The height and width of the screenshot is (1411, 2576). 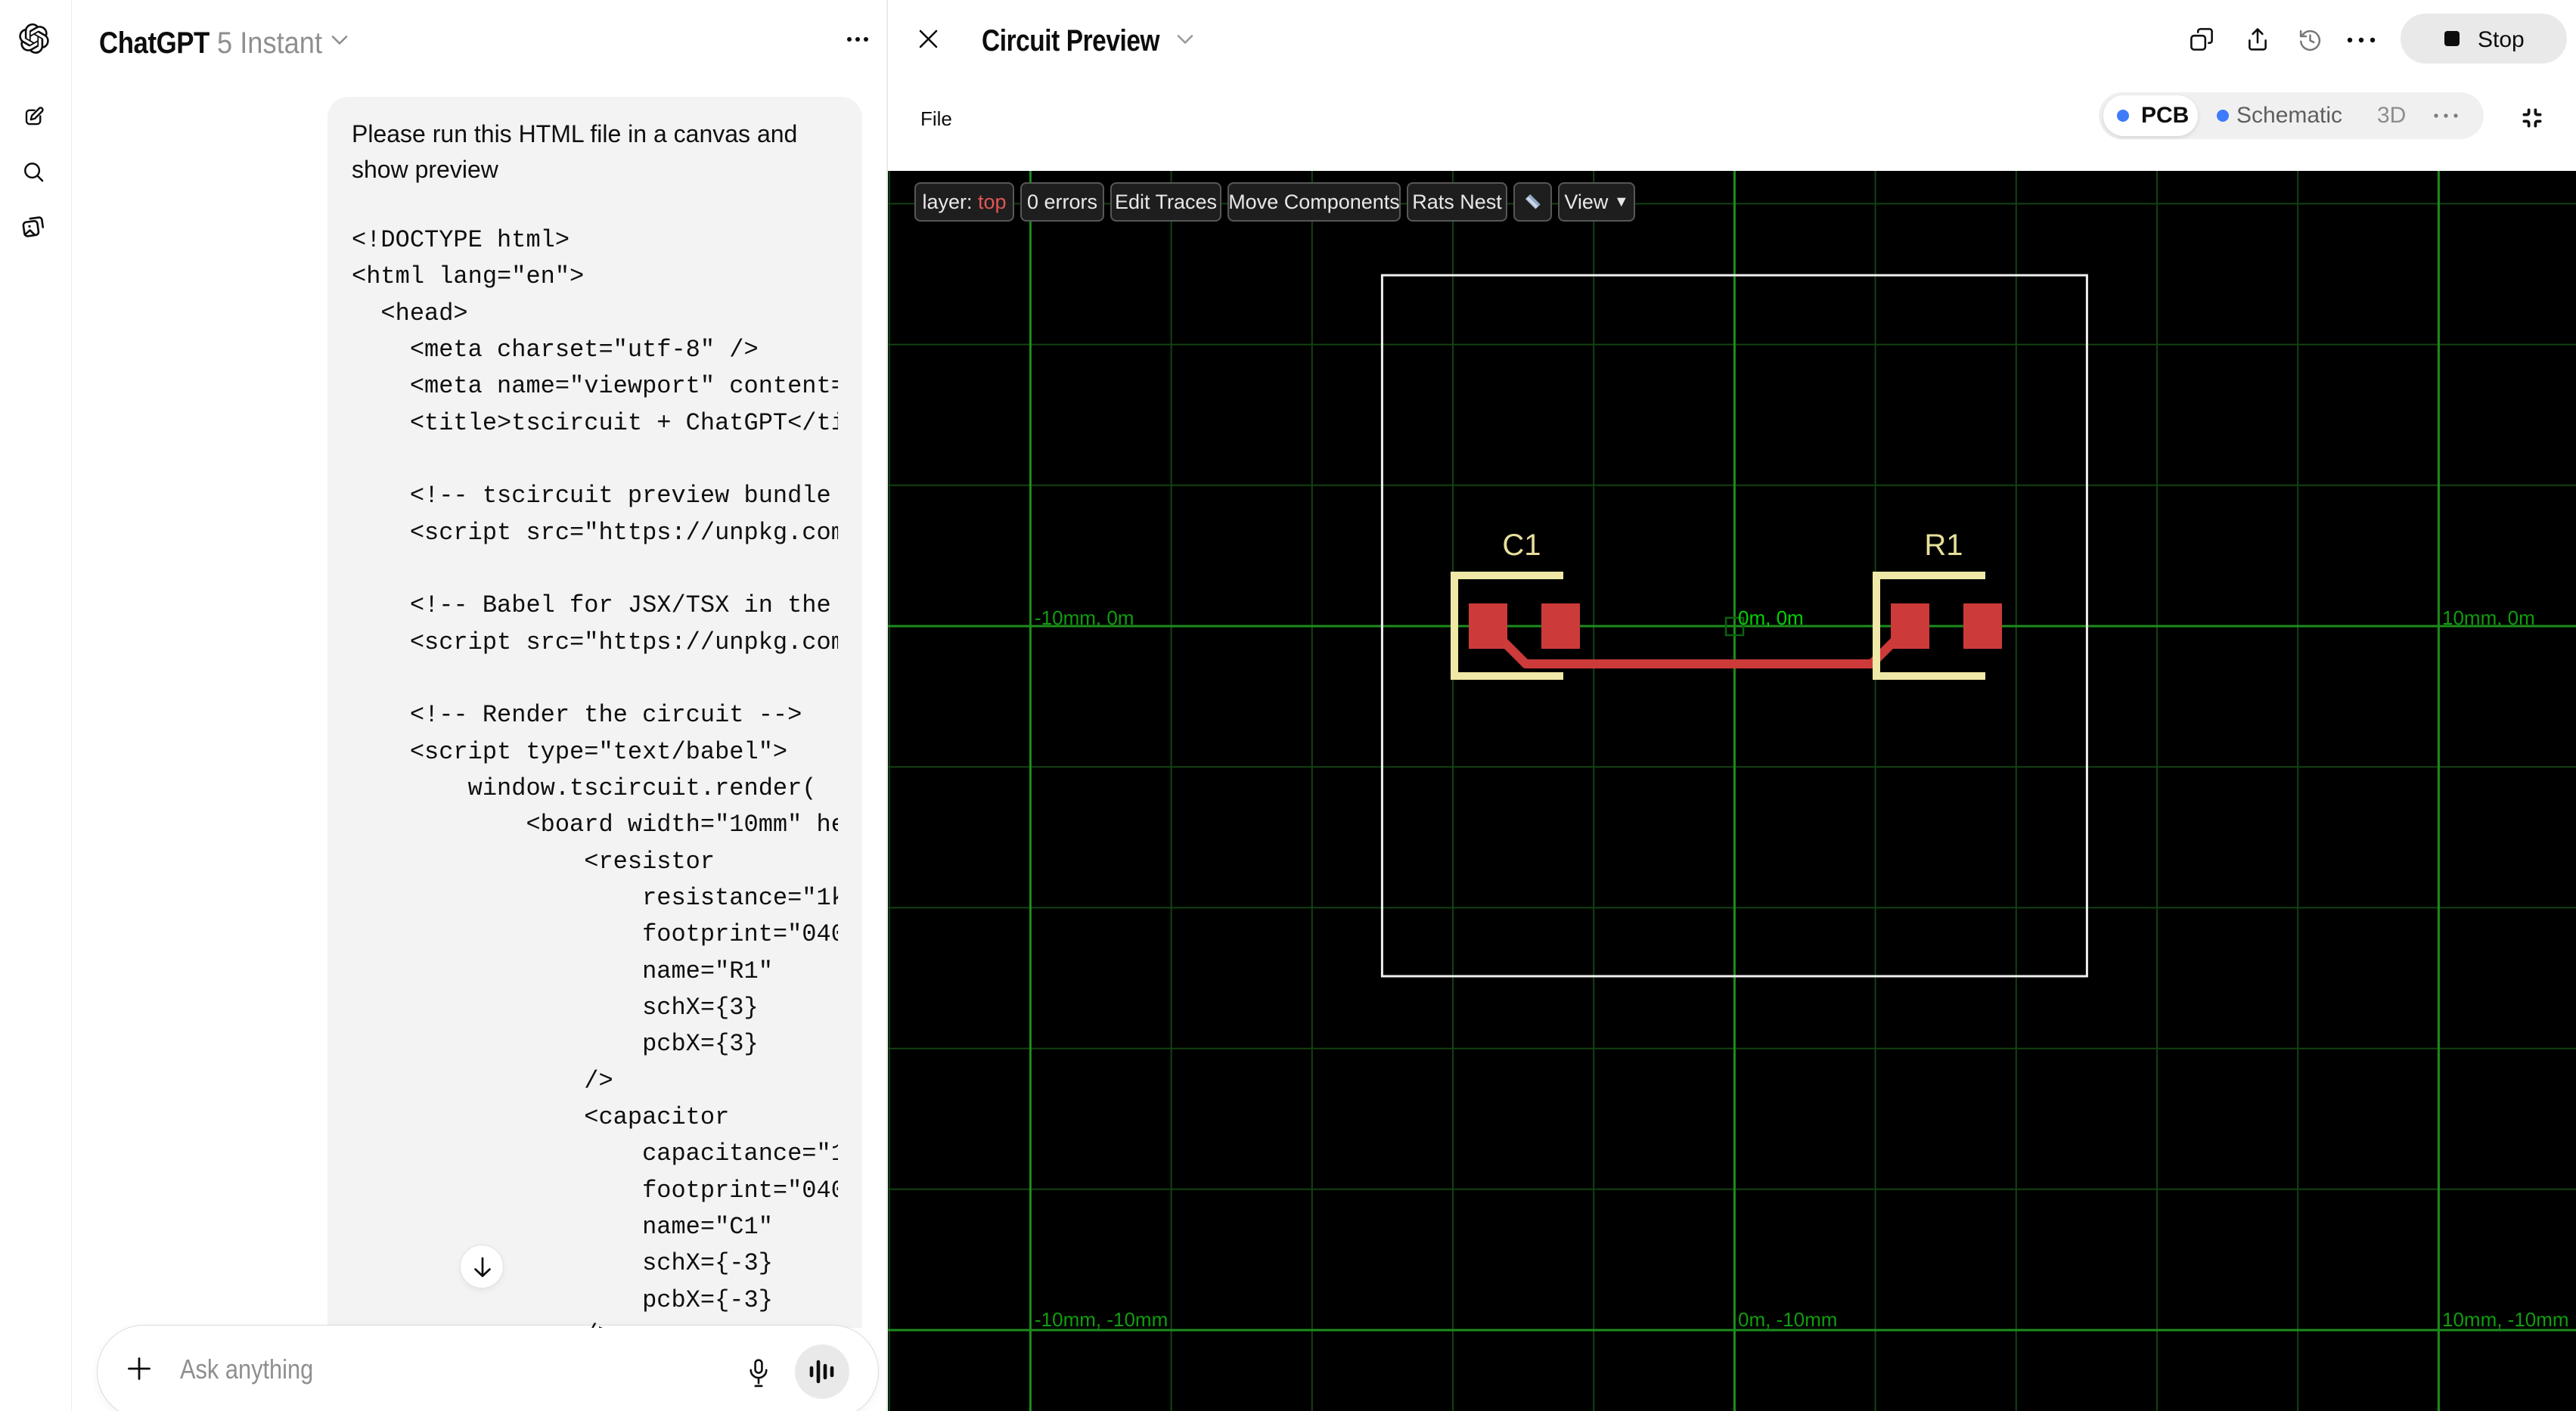 I want to click on svg-text: C1, so click(x=1521, y=545).